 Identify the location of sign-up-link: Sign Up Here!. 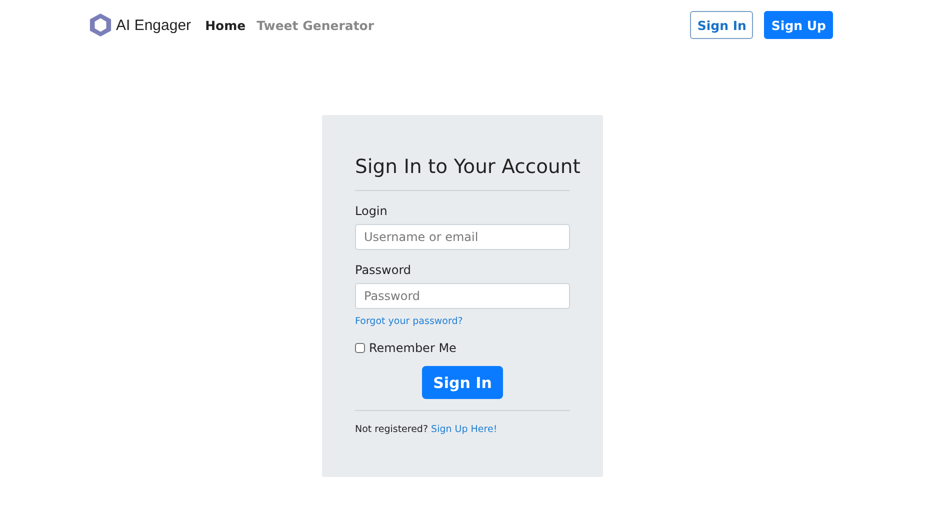
(464, 429).